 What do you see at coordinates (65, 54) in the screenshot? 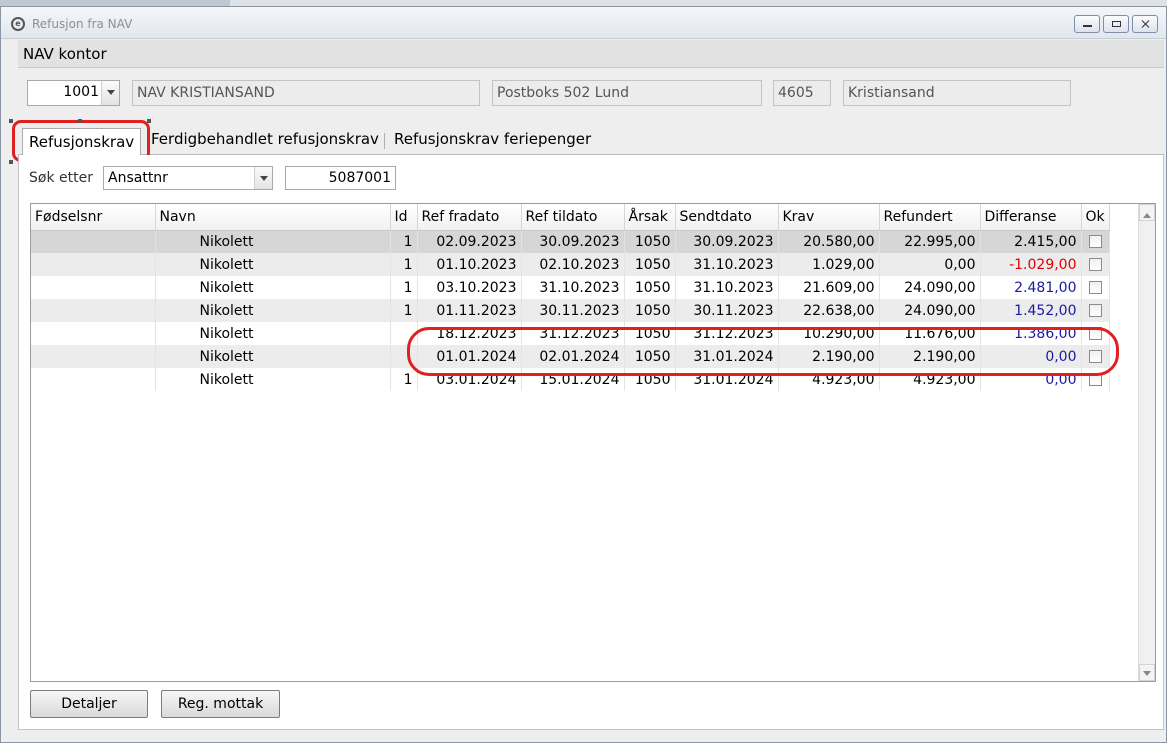
I see `nav-kontor-title: NAV kontor` at bounding box center [65, 54].